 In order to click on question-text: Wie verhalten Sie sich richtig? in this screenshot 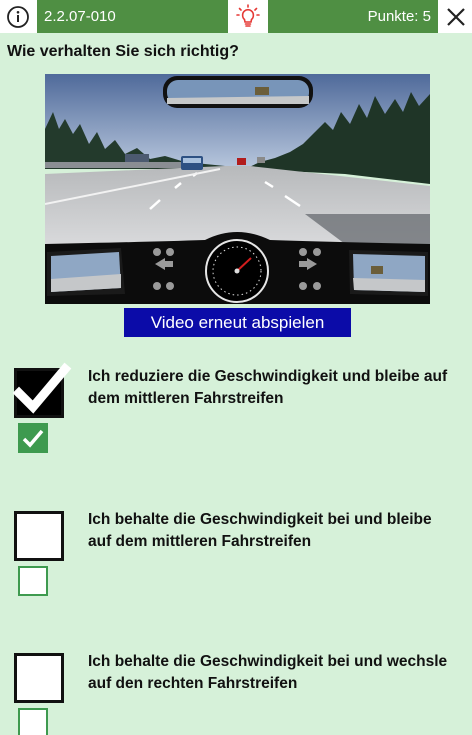, I will do `click(123, 51)`.